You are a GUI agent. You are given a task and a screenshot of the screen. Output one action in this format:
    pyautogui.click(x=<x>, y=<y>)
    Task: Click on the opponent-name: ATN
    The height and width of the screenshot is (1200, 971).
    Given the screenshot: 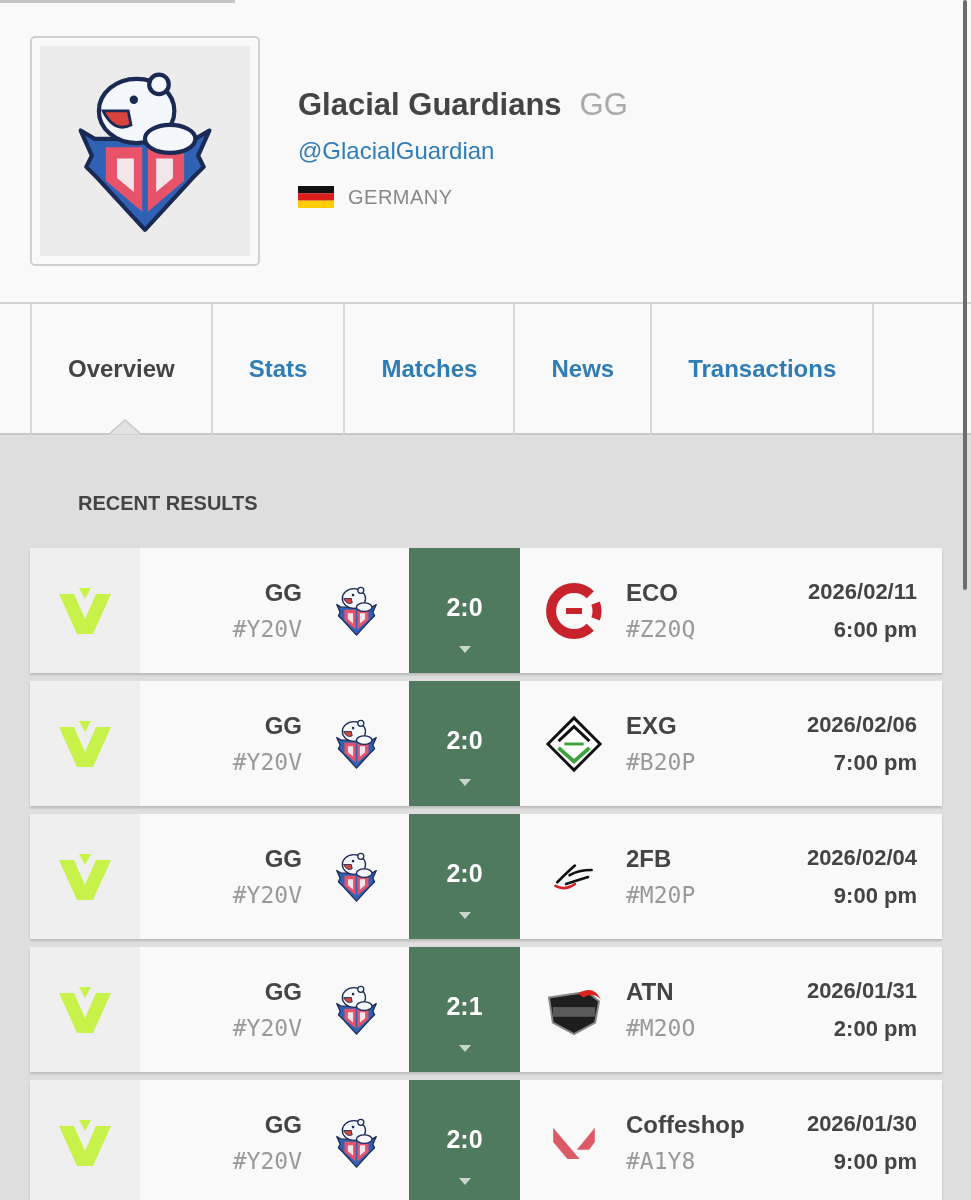 What is the action you would take?
    pyautogui.click(x=650, y=991)
    